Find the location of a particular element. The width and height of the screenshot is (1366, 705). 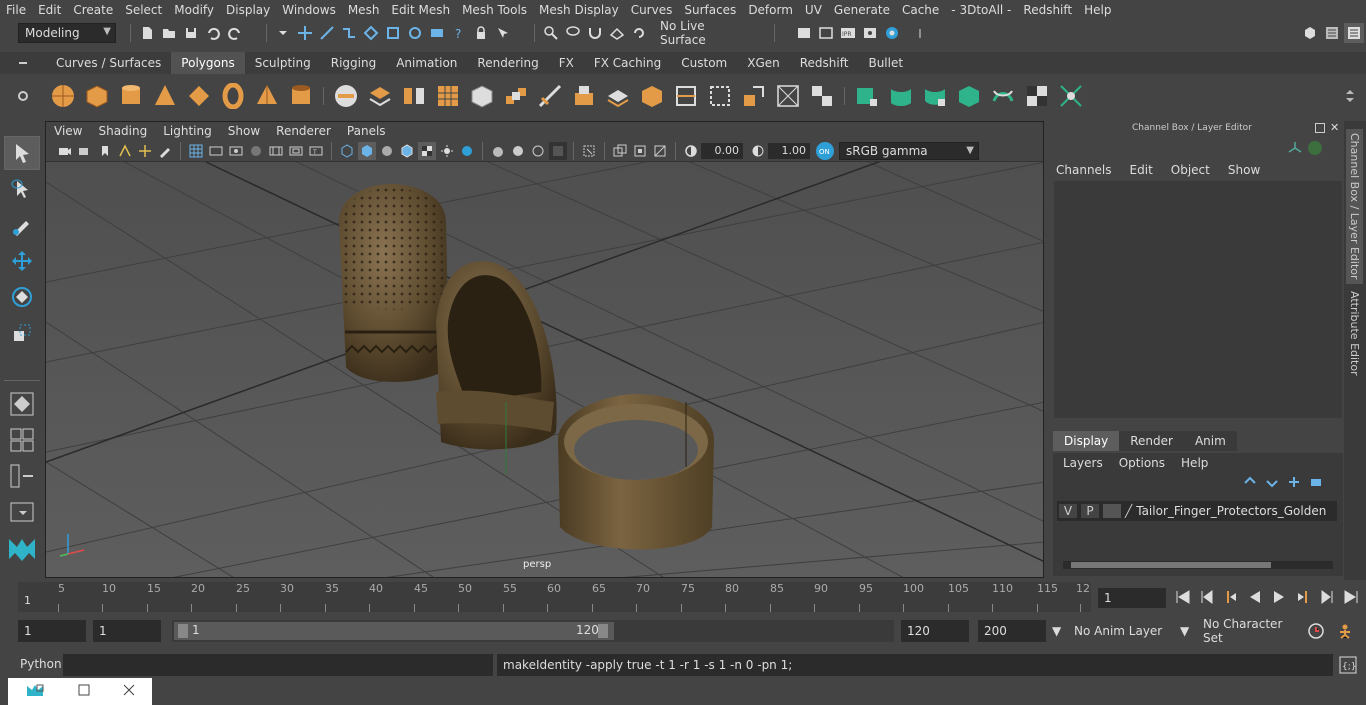

tab-render: Render is located at coordinates (1151, 441).